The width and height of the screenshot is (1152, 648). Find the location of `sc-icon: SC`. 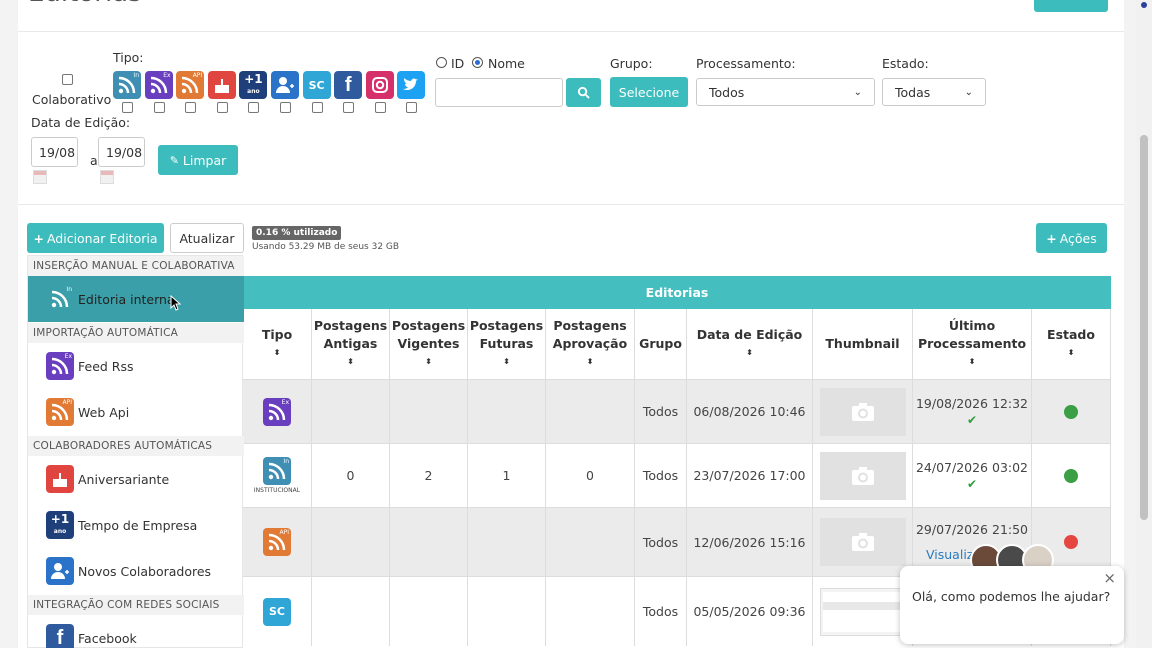

sc-icon: SC is located at coordinates (316, 85).